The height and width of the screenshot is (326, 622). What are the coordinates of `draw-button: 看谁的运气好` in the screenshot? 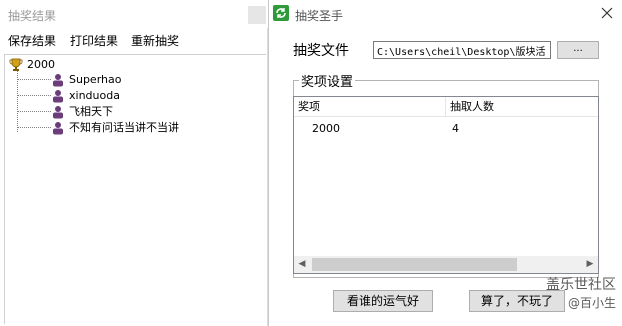 It's located at (383, 301).